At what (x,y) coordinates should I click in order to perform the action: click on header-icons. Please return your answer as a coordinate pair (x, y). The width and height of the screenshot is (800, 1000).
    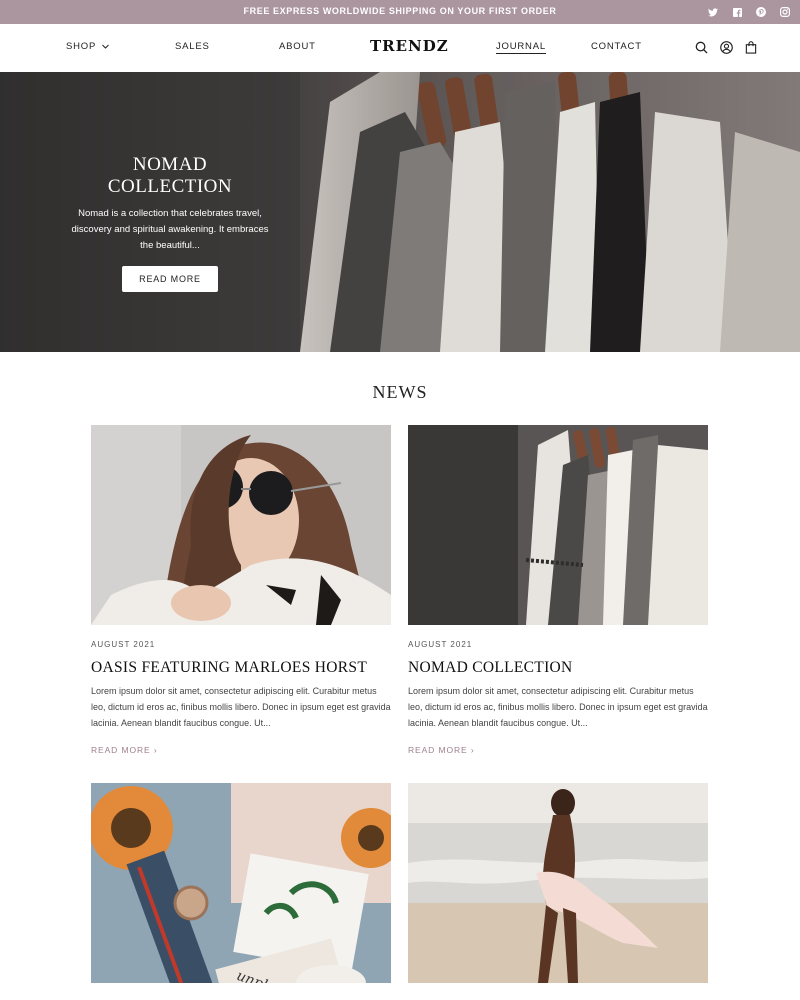
    Looking at the image, I should click on (726, 47).